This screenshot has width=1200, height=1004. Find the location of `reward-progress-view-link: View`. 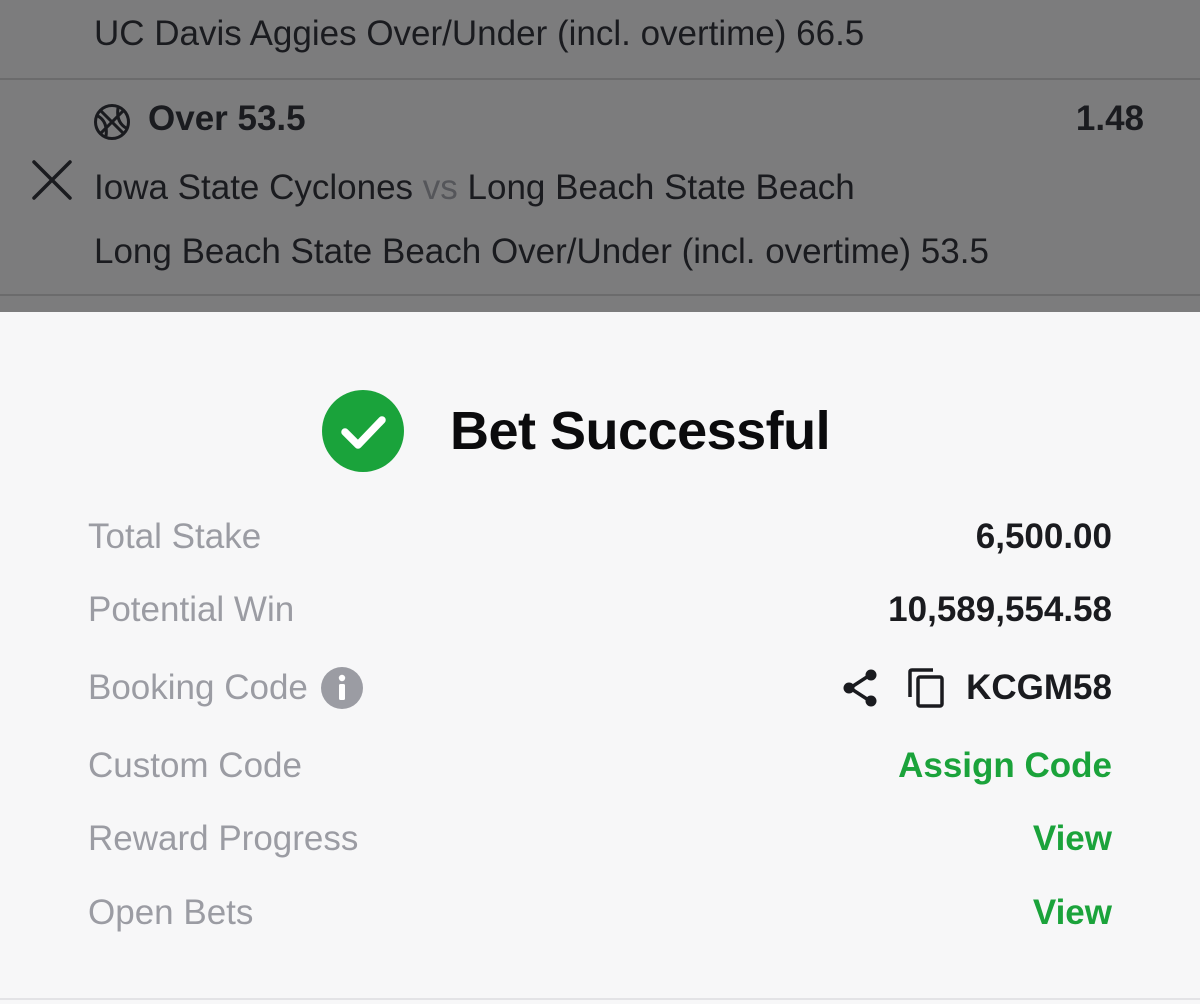

reward-progress-view-link: View is located at coordinates (1072, 839).